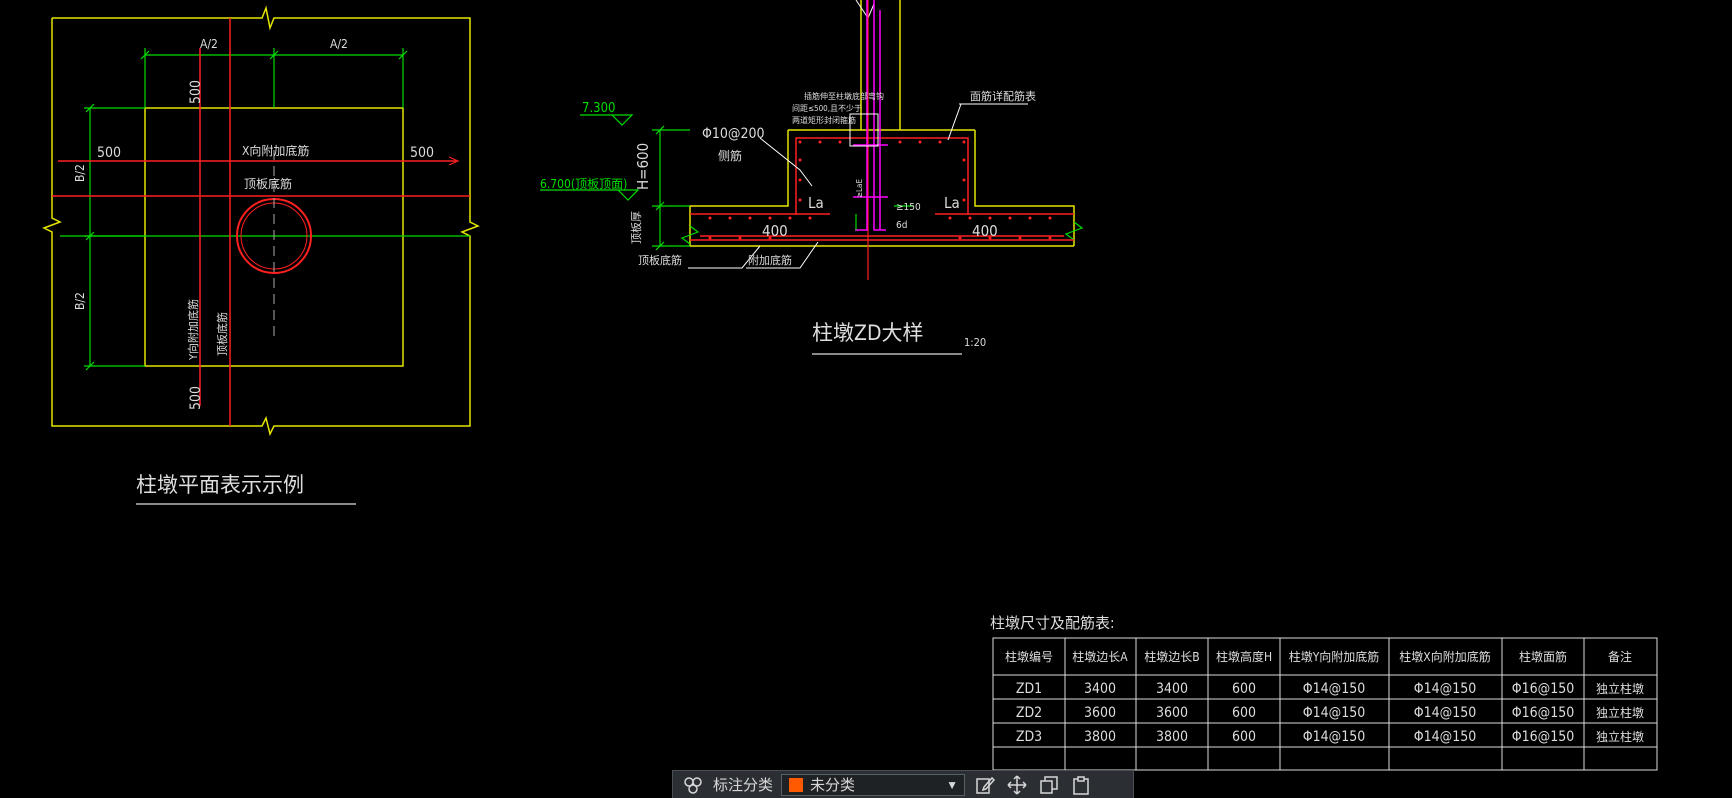 The width and height of the screenshot is (1732, 798). Describe the element at coordinates (1003, 96) in the screenshot. I see `top-rebar-note: 面筋详配筋表` at that location.